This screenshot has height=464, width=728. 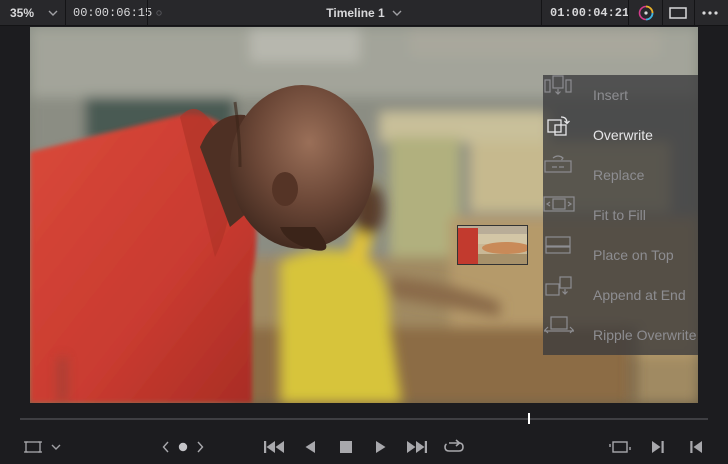 What do you see at coordinates (364, 419) in the screenshot?
I see `scrubber-track` at bounding box center [364, 419].